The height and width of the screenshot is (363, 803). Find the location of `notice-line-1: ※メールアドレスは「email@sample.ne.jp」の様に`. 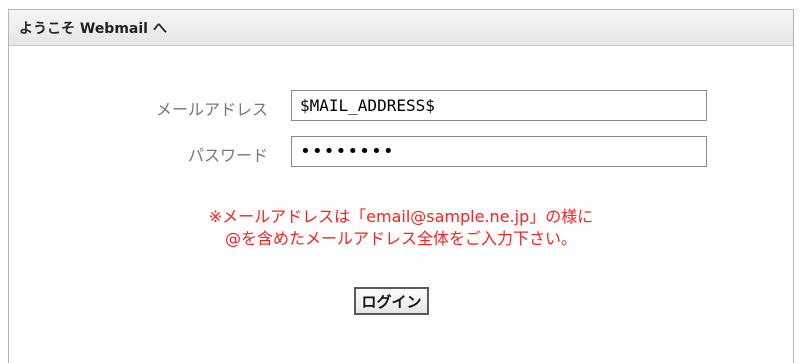

notice-line-1: ※メールアドレスは「email@sample.ne.jp」の様に is located at coordinates (401, 216).